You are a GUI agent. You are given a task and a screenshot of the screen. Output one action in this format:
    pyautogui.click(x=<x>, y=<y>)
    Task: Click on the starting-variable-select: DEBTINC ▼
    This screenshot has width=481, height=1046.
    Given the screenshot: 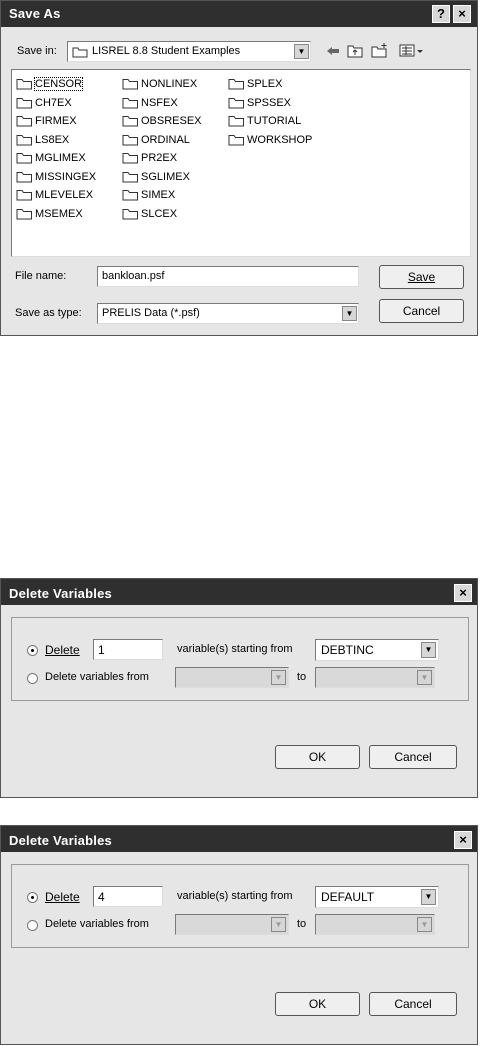 What is the action you would take?
    pyautogui.click(x=377, y=650)
    